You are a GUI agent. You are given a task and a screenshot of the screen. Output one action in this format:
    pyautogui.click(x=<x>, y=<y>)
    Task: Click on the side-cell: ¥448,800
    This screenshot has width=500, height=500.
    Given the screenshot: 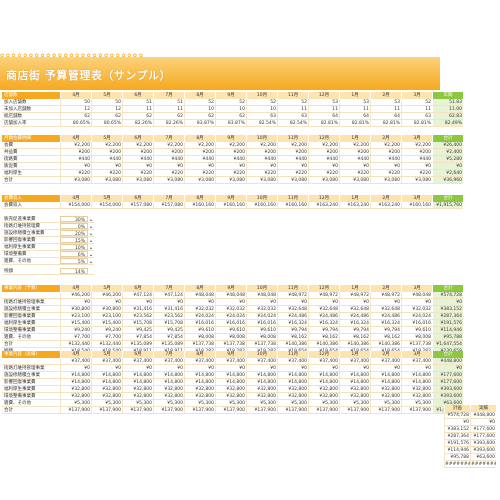 What is the action you would take?
    pyautogui.click(x=483, y=415)
    